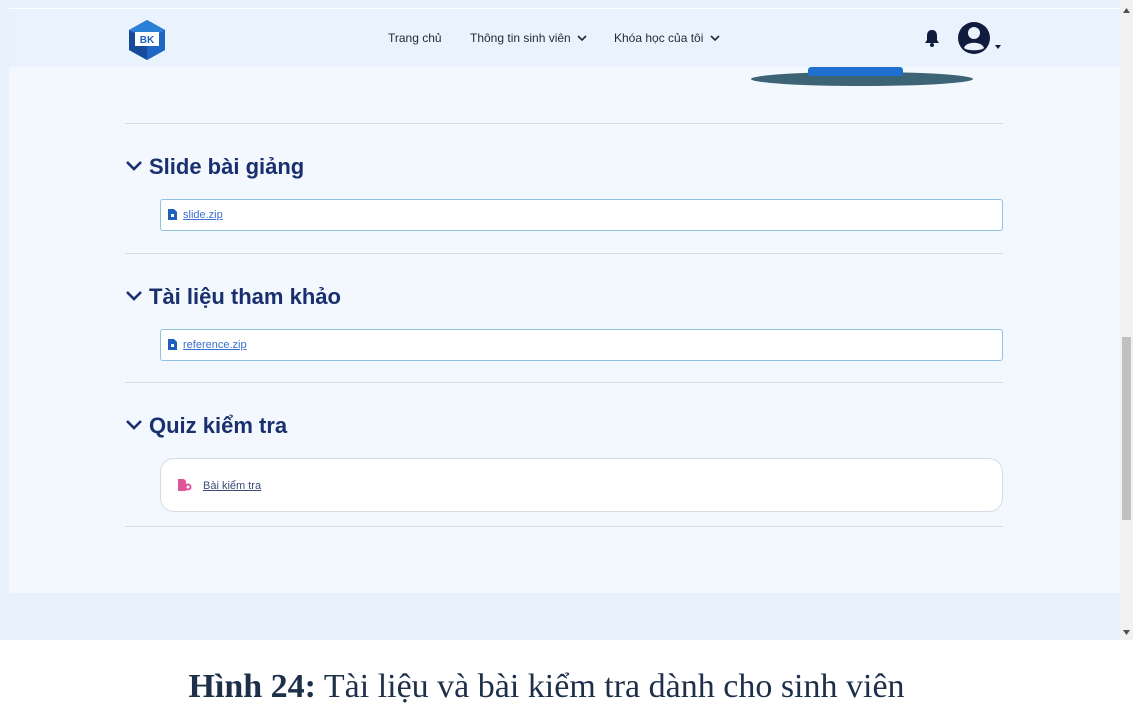 Image resolution: width=1133 pixels, height=712 pixels. I want to click on nav-label: Khóa học của tôi, so click(659, 38).